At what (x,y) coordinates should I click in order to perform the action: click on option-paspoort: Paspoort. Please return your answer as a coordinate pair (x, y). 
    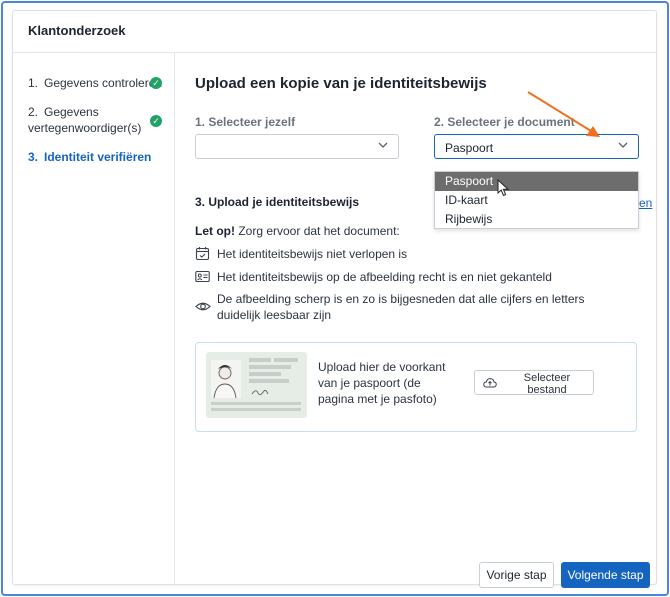
    Looking at the image, I should click on (536, 181).